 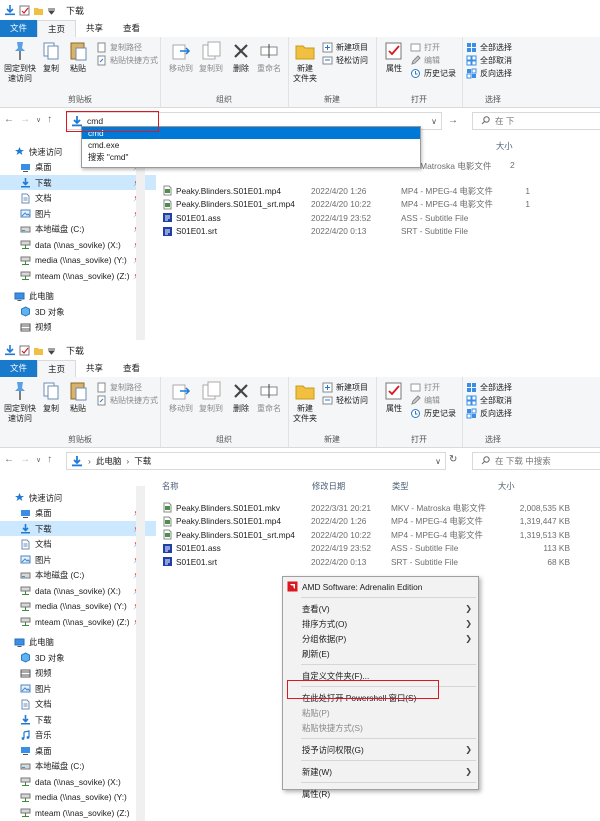 I want to click on context-menu-item: 属性(R), so click(x=380, y=793).